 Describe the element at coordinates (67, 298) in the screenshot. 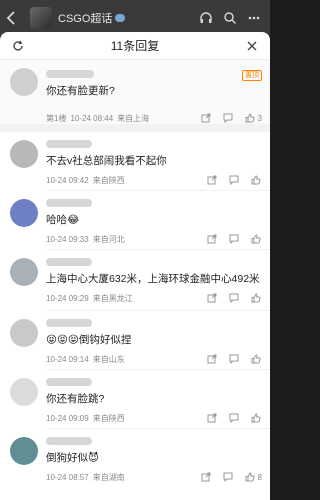

I see `reply-time: 10-24 09:29` at that location.